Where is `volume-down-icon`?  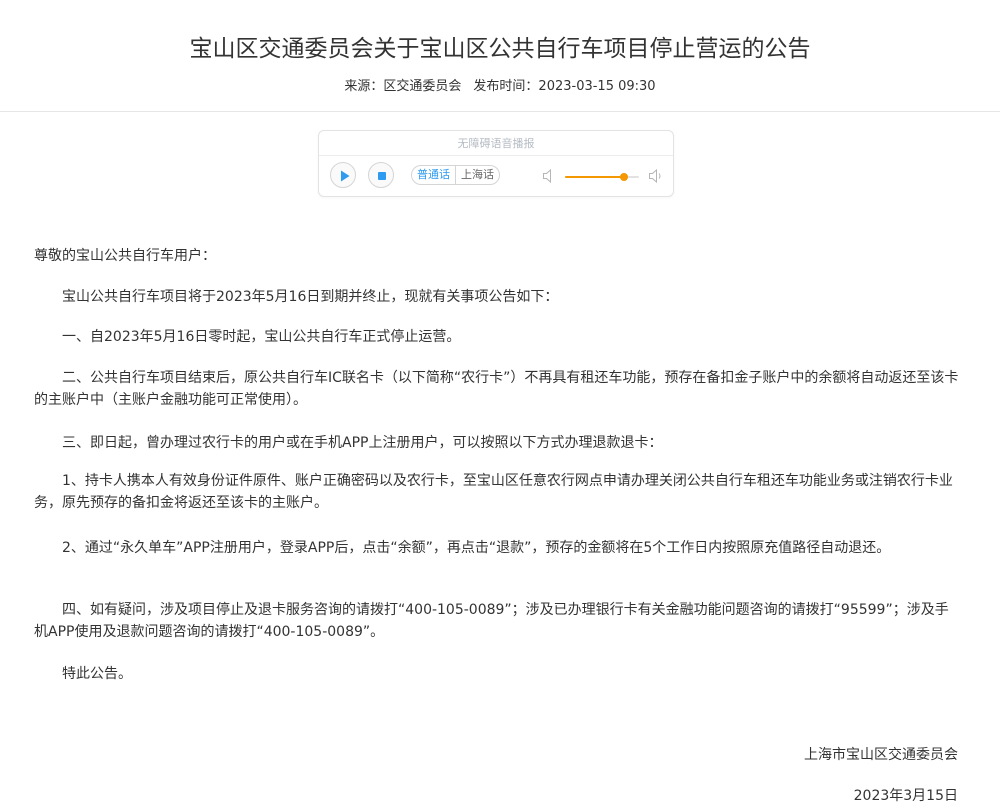
volume-down-icon is located at coordinates (548, 176).